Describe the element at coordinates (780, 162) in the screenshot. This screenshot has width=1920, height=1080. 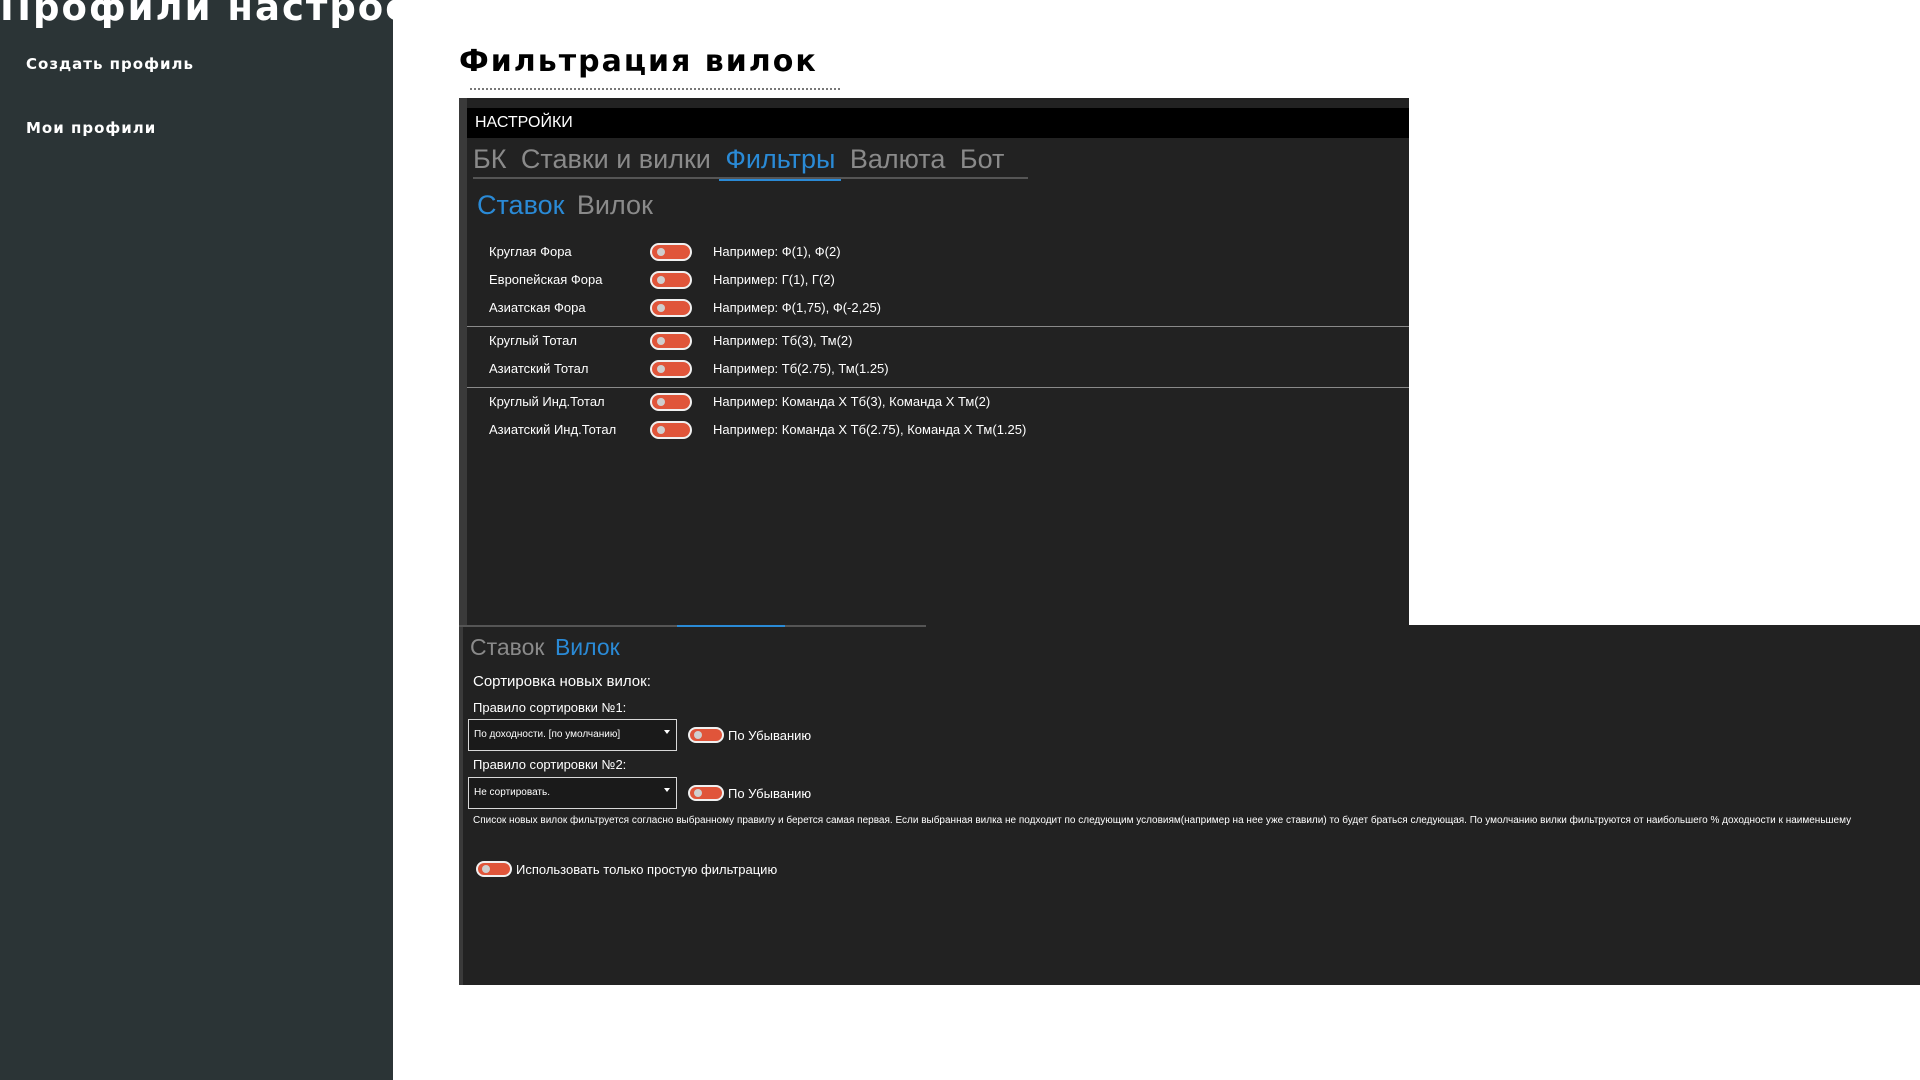
I see `tab-filters: Фильтры` at that location.